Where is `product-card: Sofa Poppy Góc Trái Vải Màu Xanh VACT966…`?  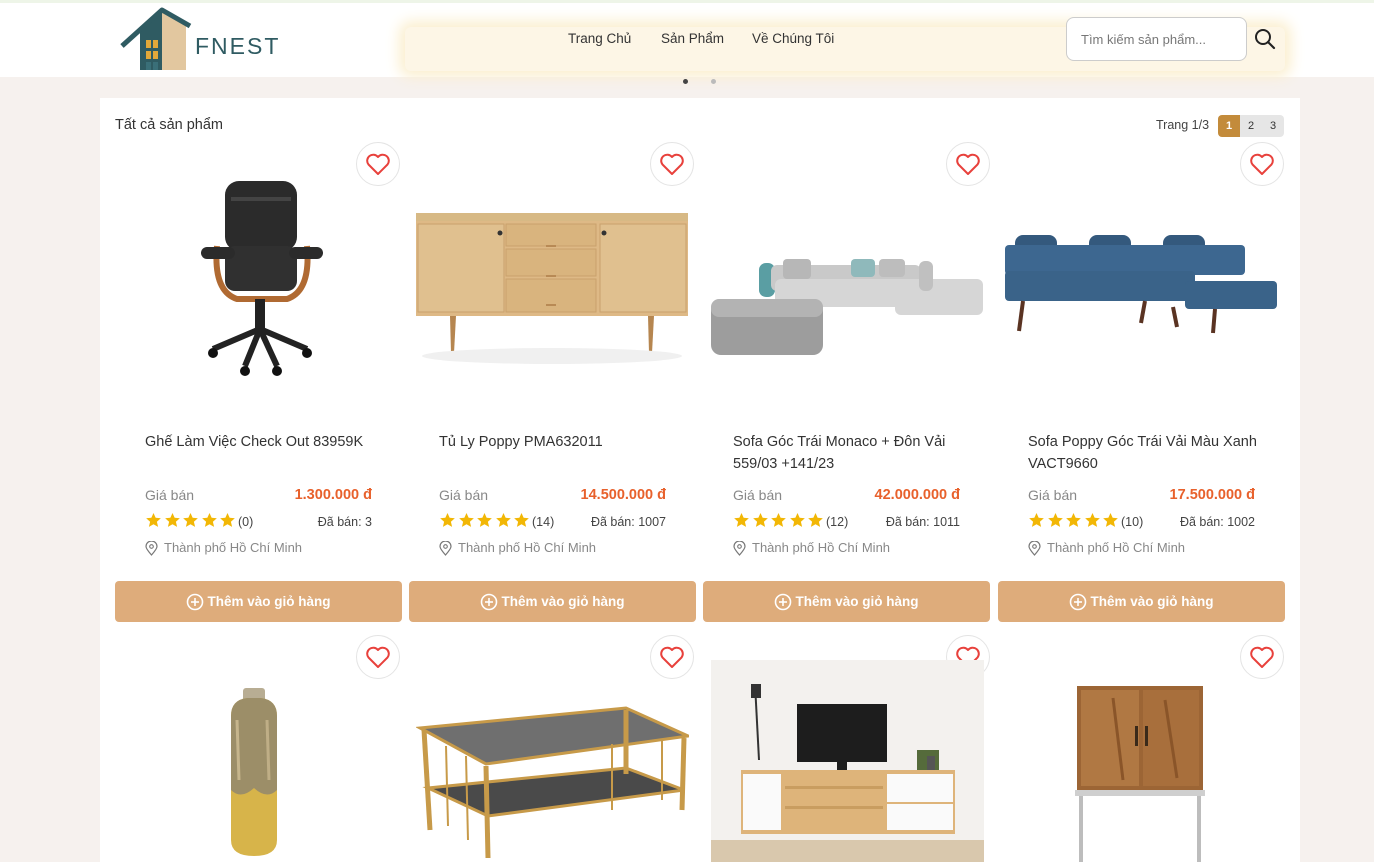 product-card: Sofa Poppy Góc Trái Vải Màu Xanh VACT966… is located at coordinates (1141, 382).